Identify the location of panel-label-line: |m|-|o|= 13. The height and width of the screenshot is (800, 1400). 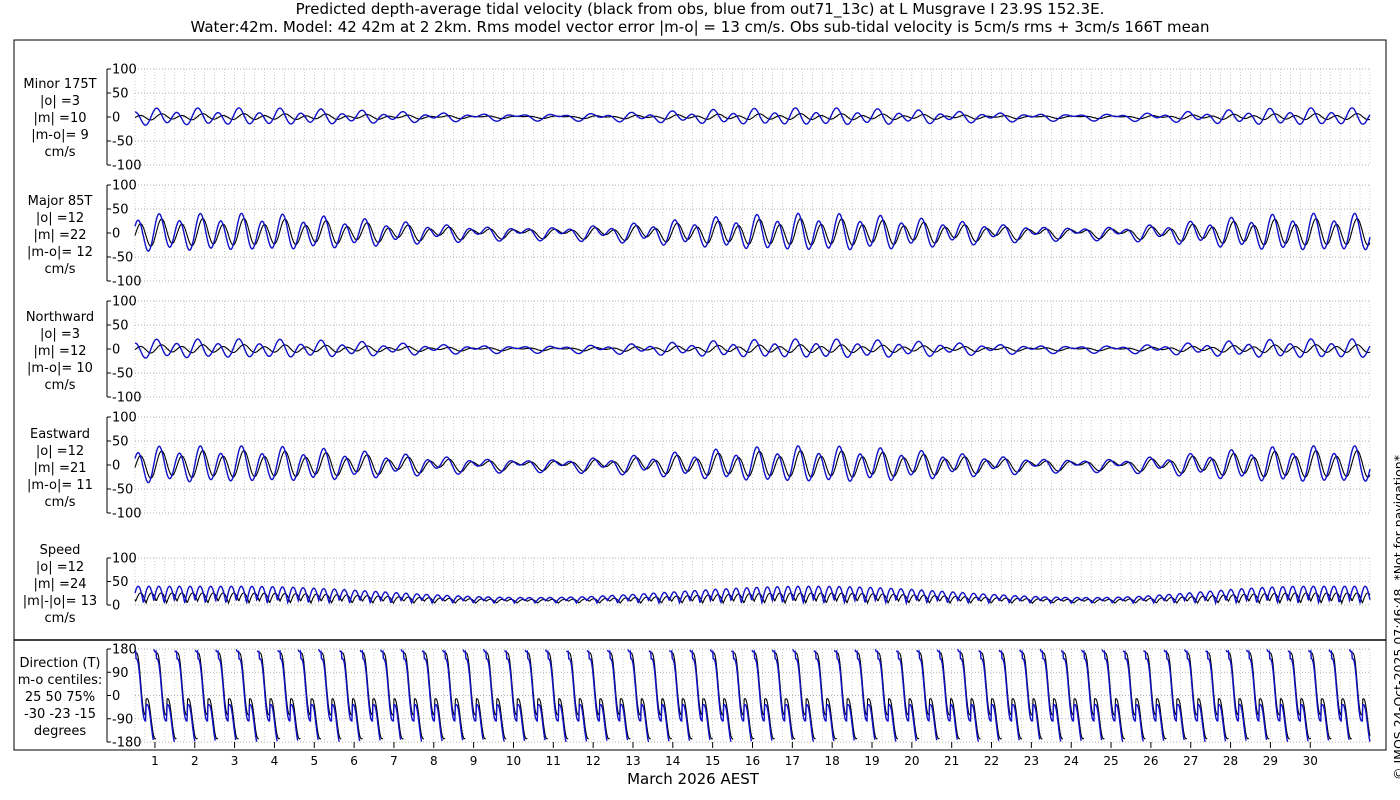
(60, 601).